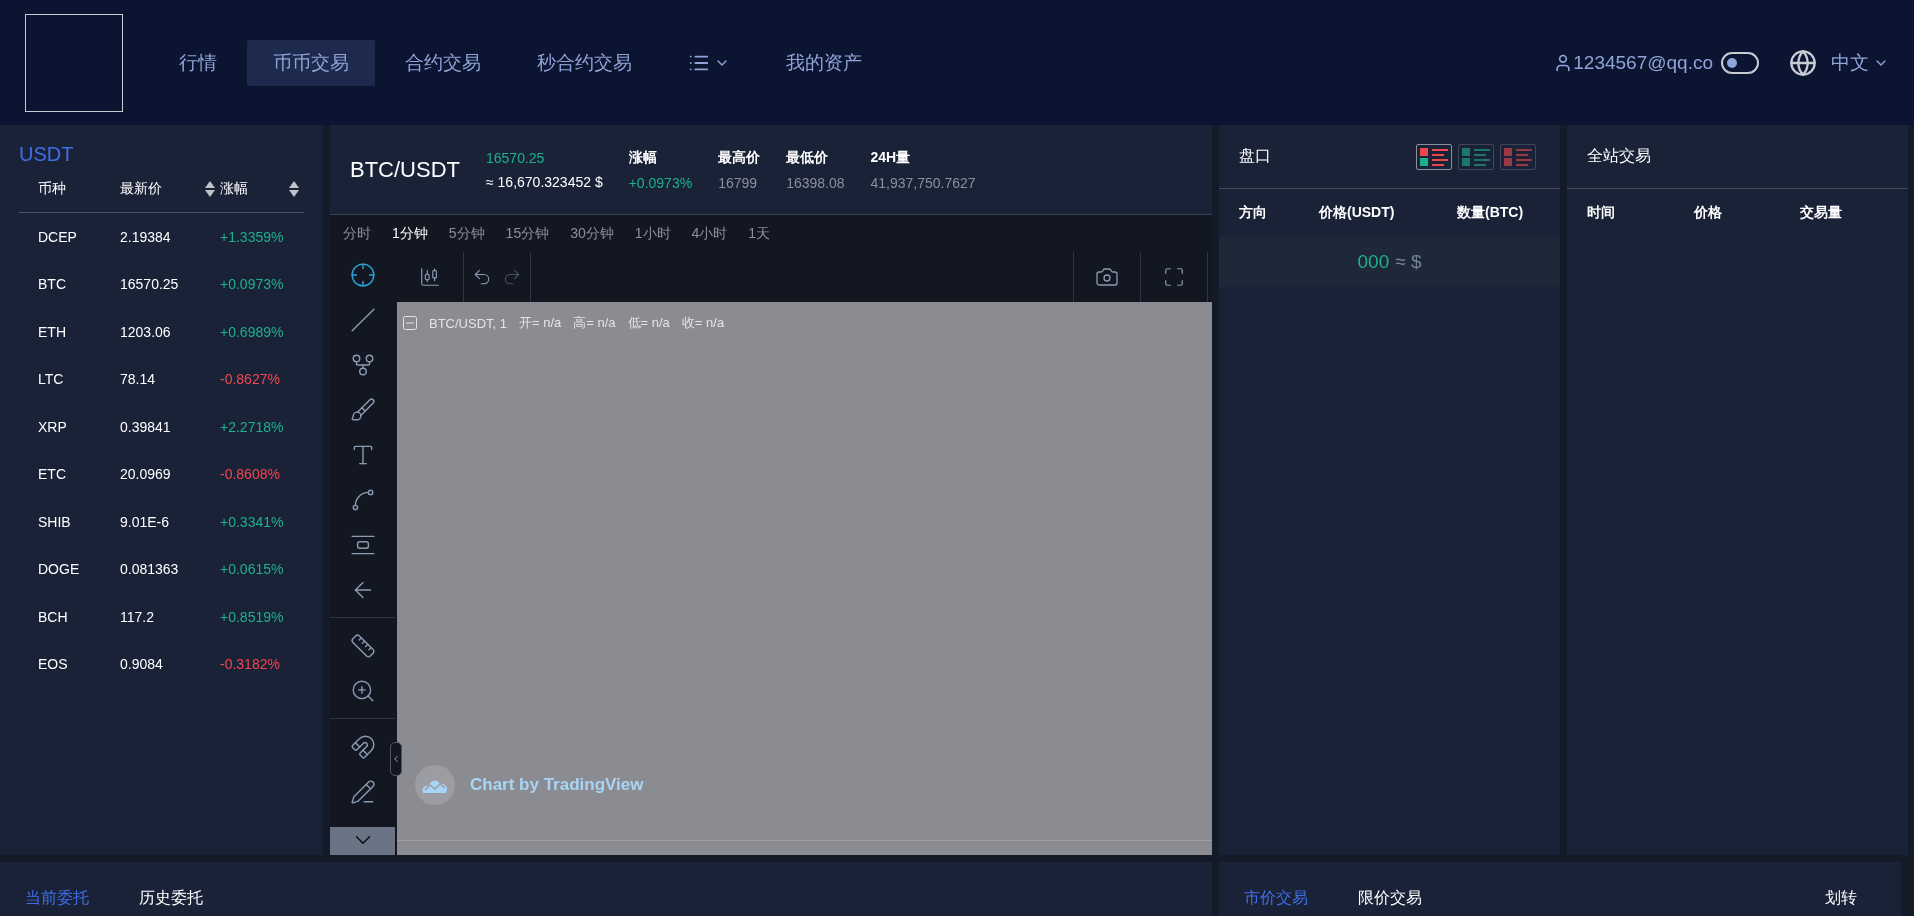 The height and width of the screenshot is (916, 1914). What do you see at coordinates (703, 323) in the screenshot?
I see `legend-value: 收= n/a` at bounding box center [703, 323].